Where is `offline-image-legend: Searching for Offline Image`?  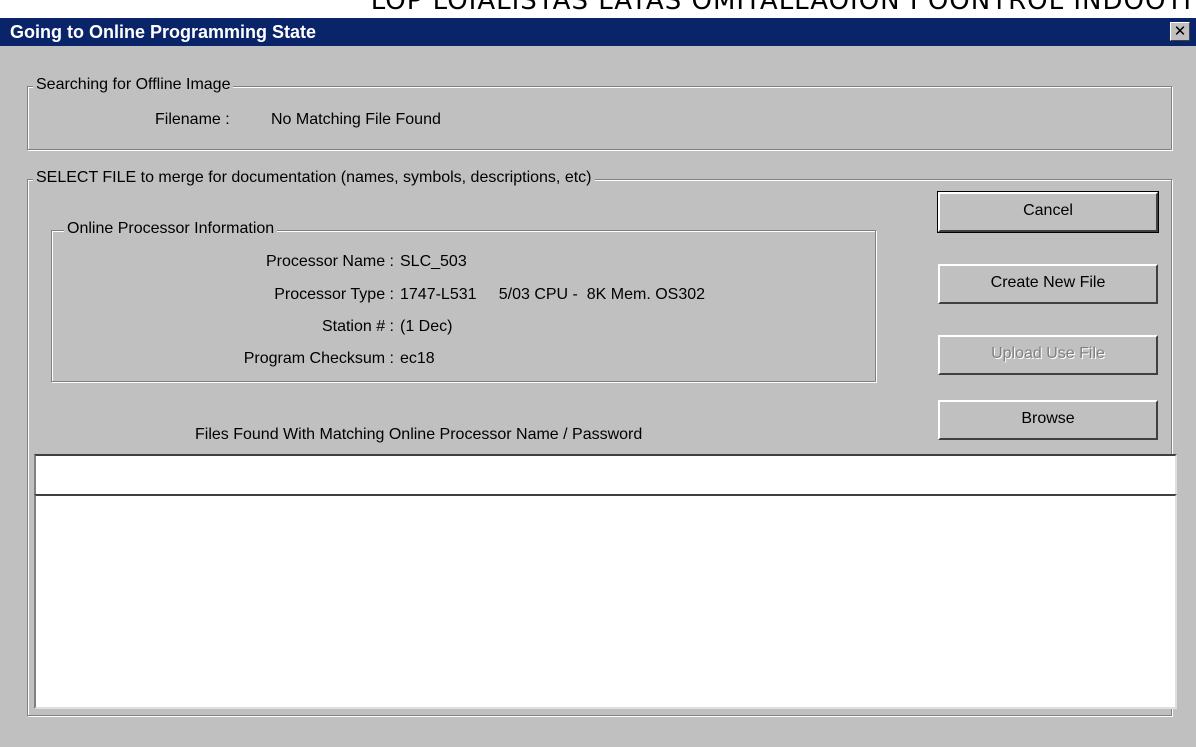 offline-image-legend: Searching for Offline Image is located at coordinates (133, 85).